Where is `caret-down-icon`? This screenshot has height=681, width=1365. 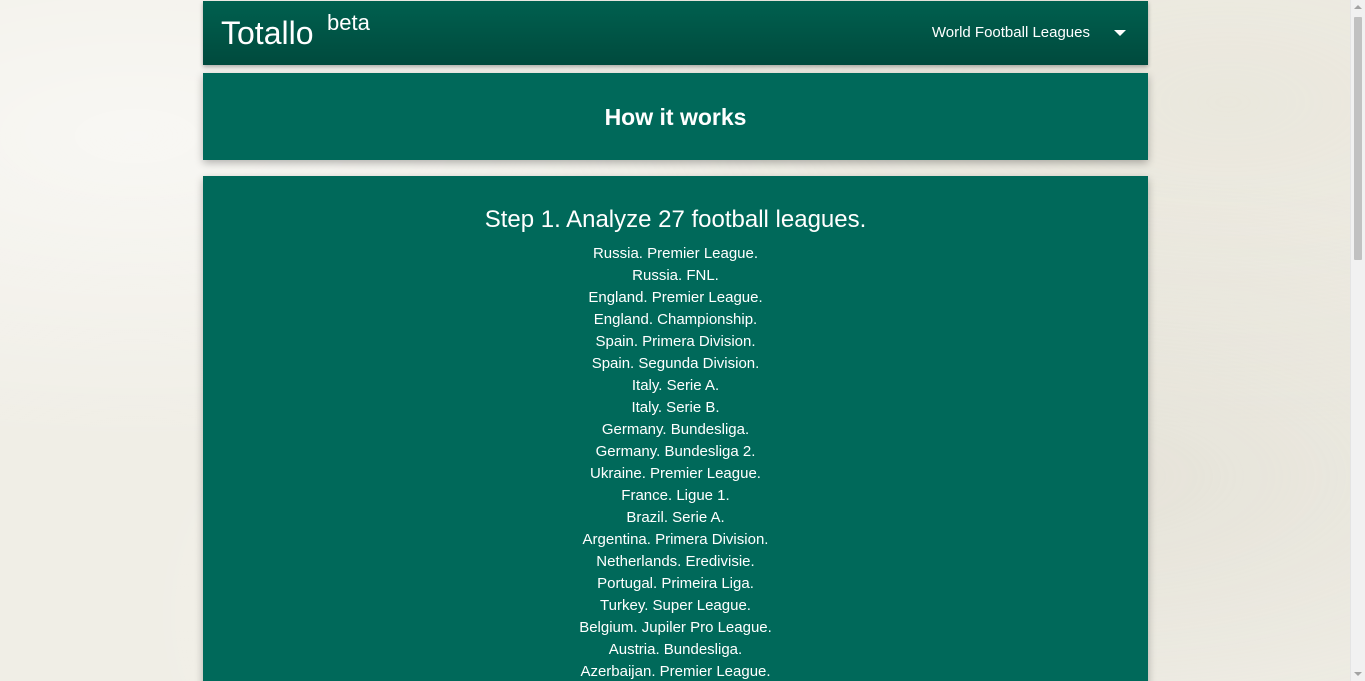
caret-down-icon is located at coordinates (1120, 33).